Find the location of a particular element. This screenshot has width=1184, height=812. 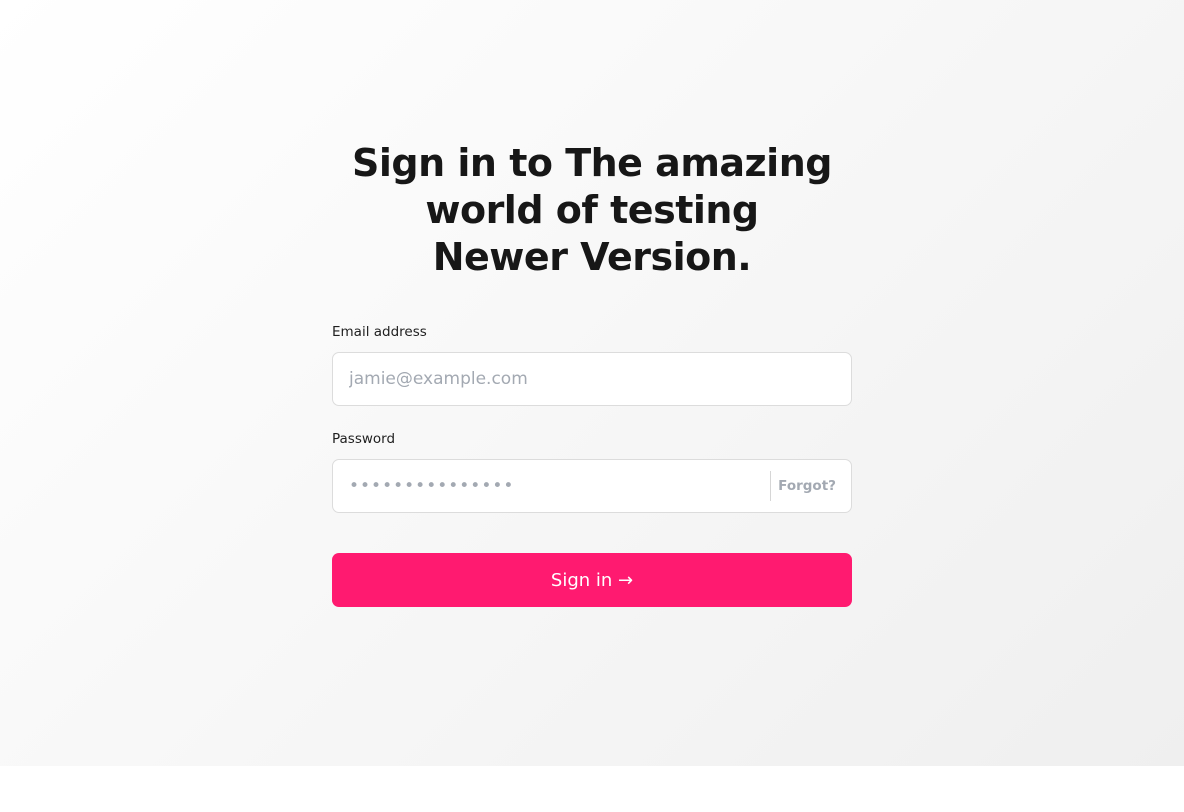

email-field is located at coordinates (592, 379).